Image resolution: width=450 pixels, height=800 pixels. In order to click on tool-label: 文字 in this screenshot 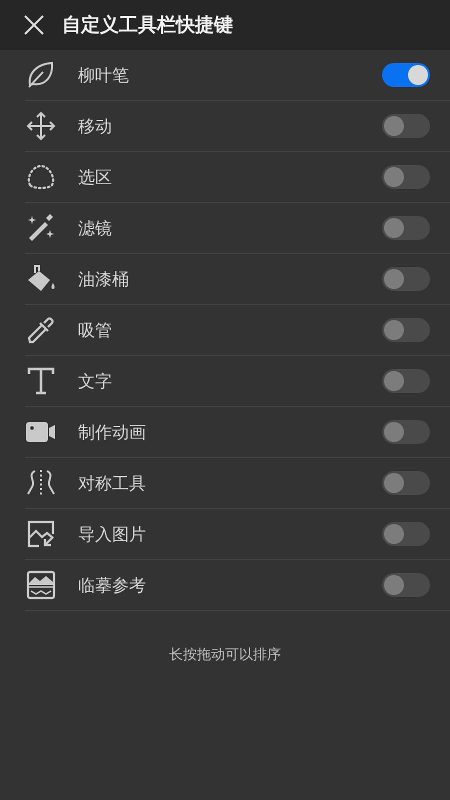, I will do `click(95, 381)`.